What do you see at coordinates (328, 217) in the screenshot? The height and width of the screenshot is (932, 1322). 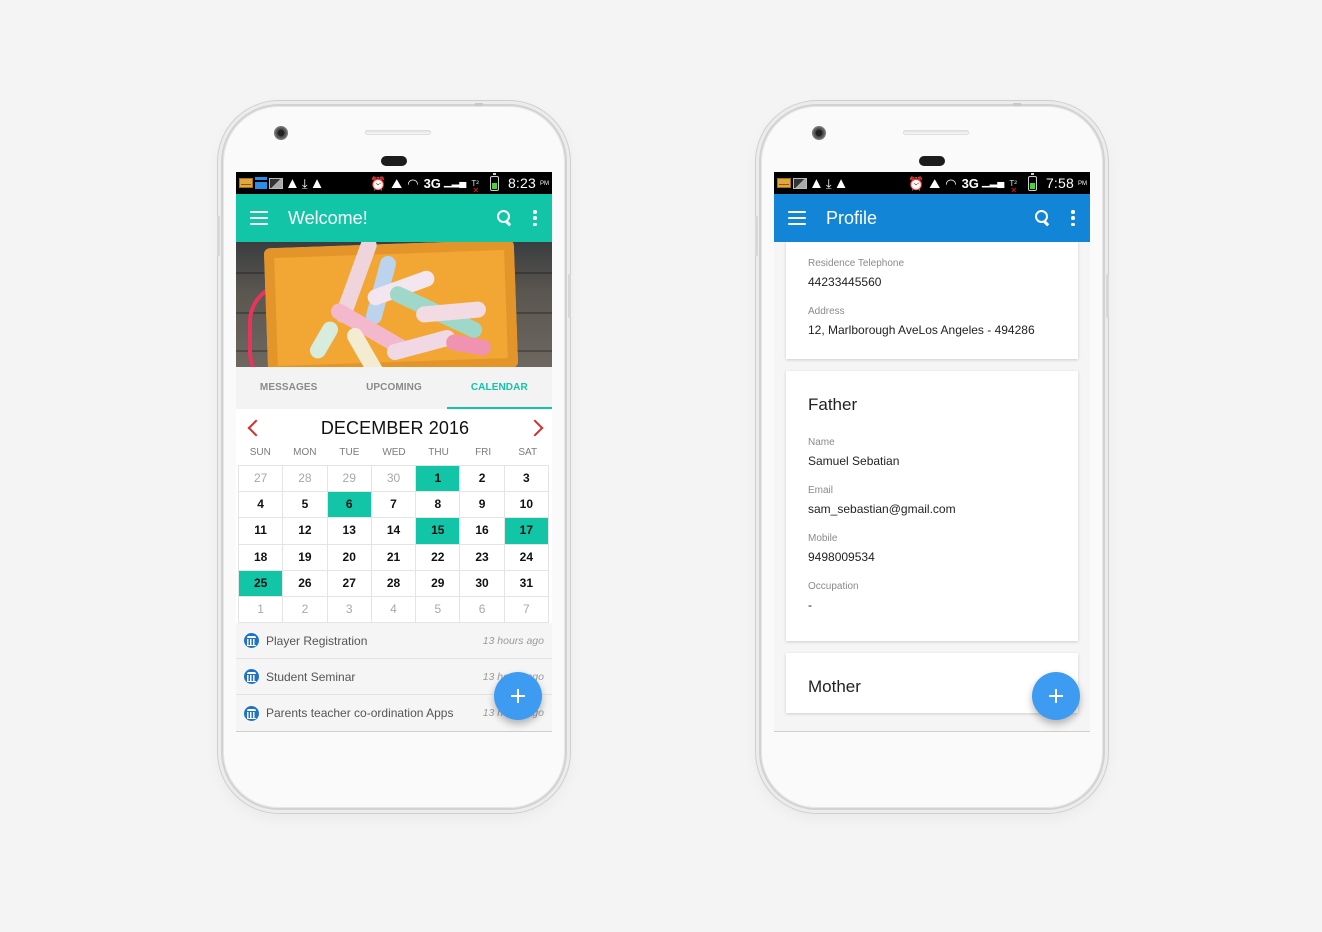 I see `page-title: Welcome!` at bounding box center [328, 217].